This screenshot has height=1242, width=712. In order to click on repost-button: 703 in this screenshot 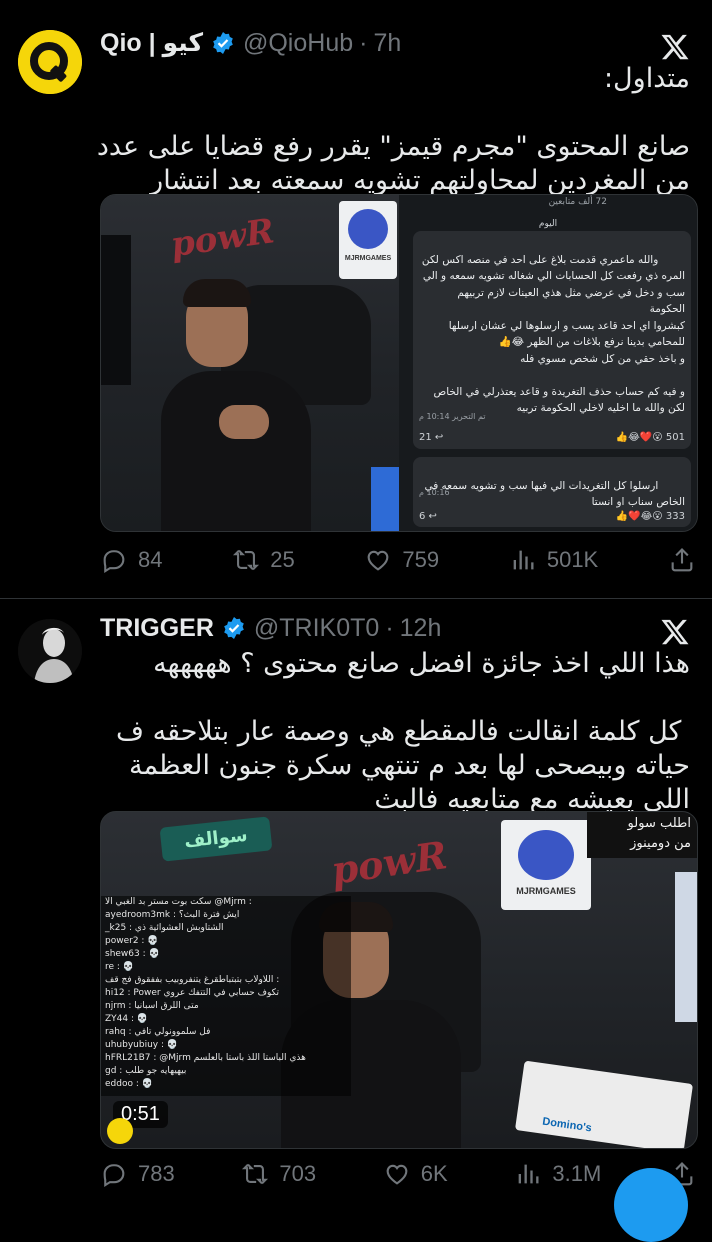, I will do `click(278, 1174)`.